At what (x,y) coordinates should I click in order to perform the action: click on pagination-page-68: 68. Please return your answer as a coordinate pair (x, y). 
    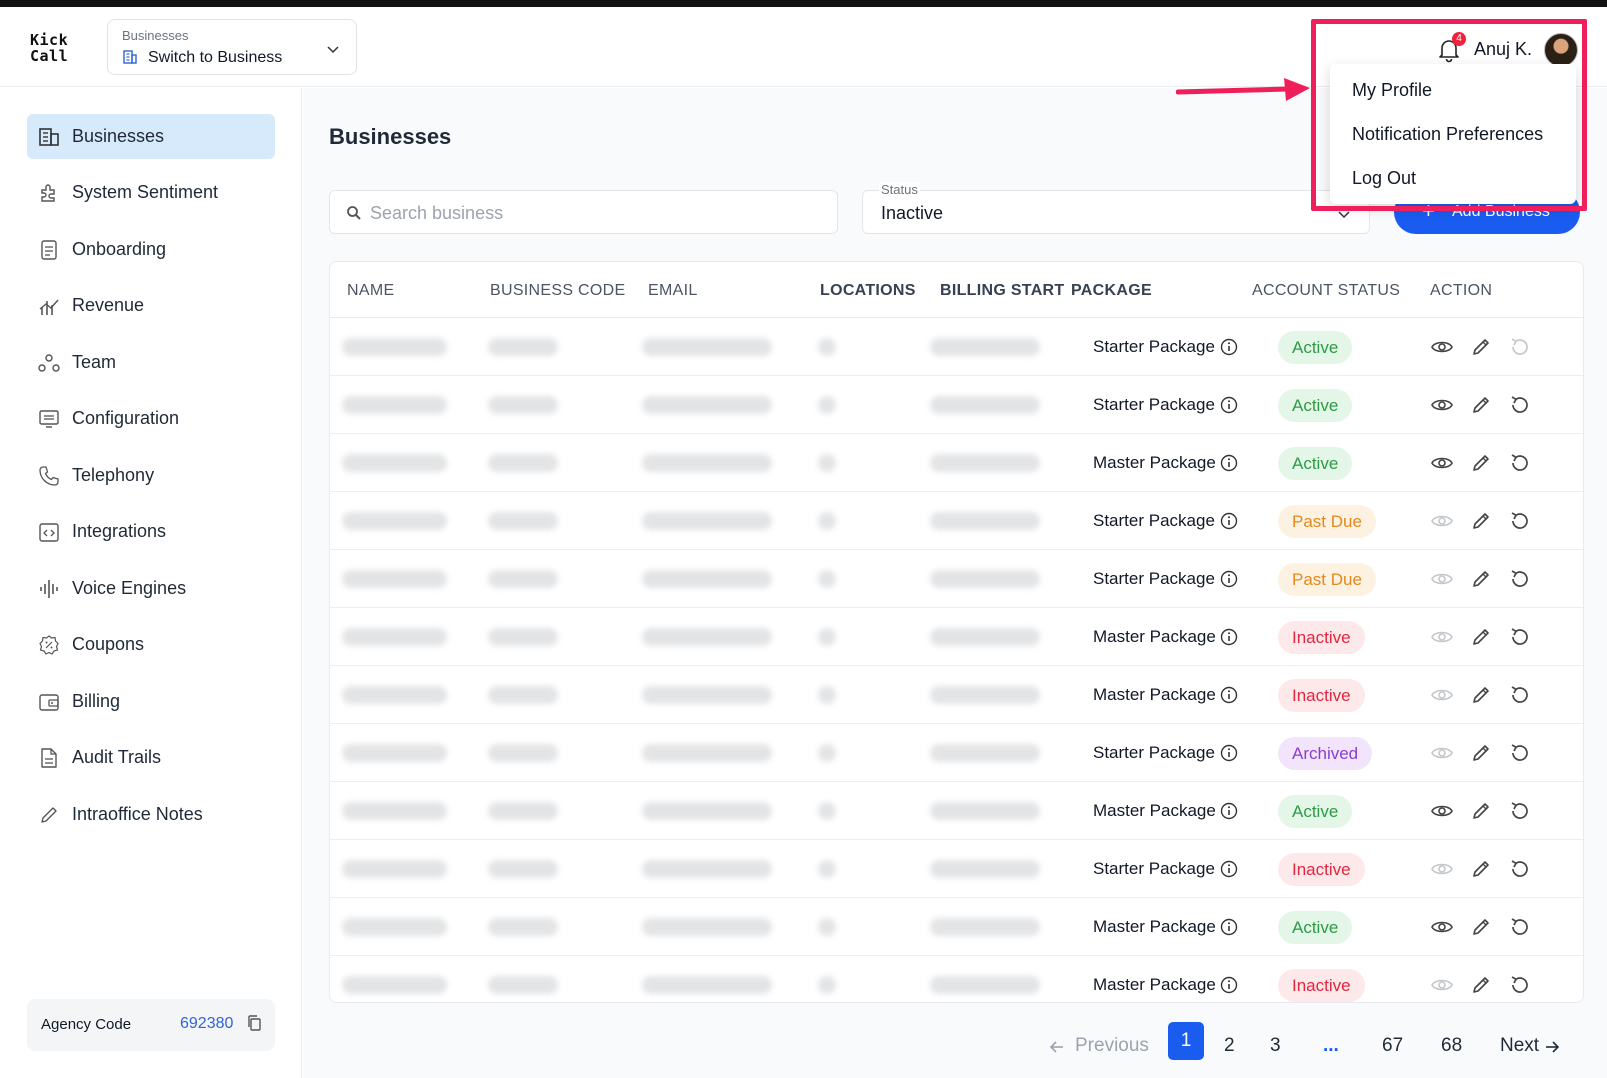
    Looking at the image, I should click on (1451, 1046).